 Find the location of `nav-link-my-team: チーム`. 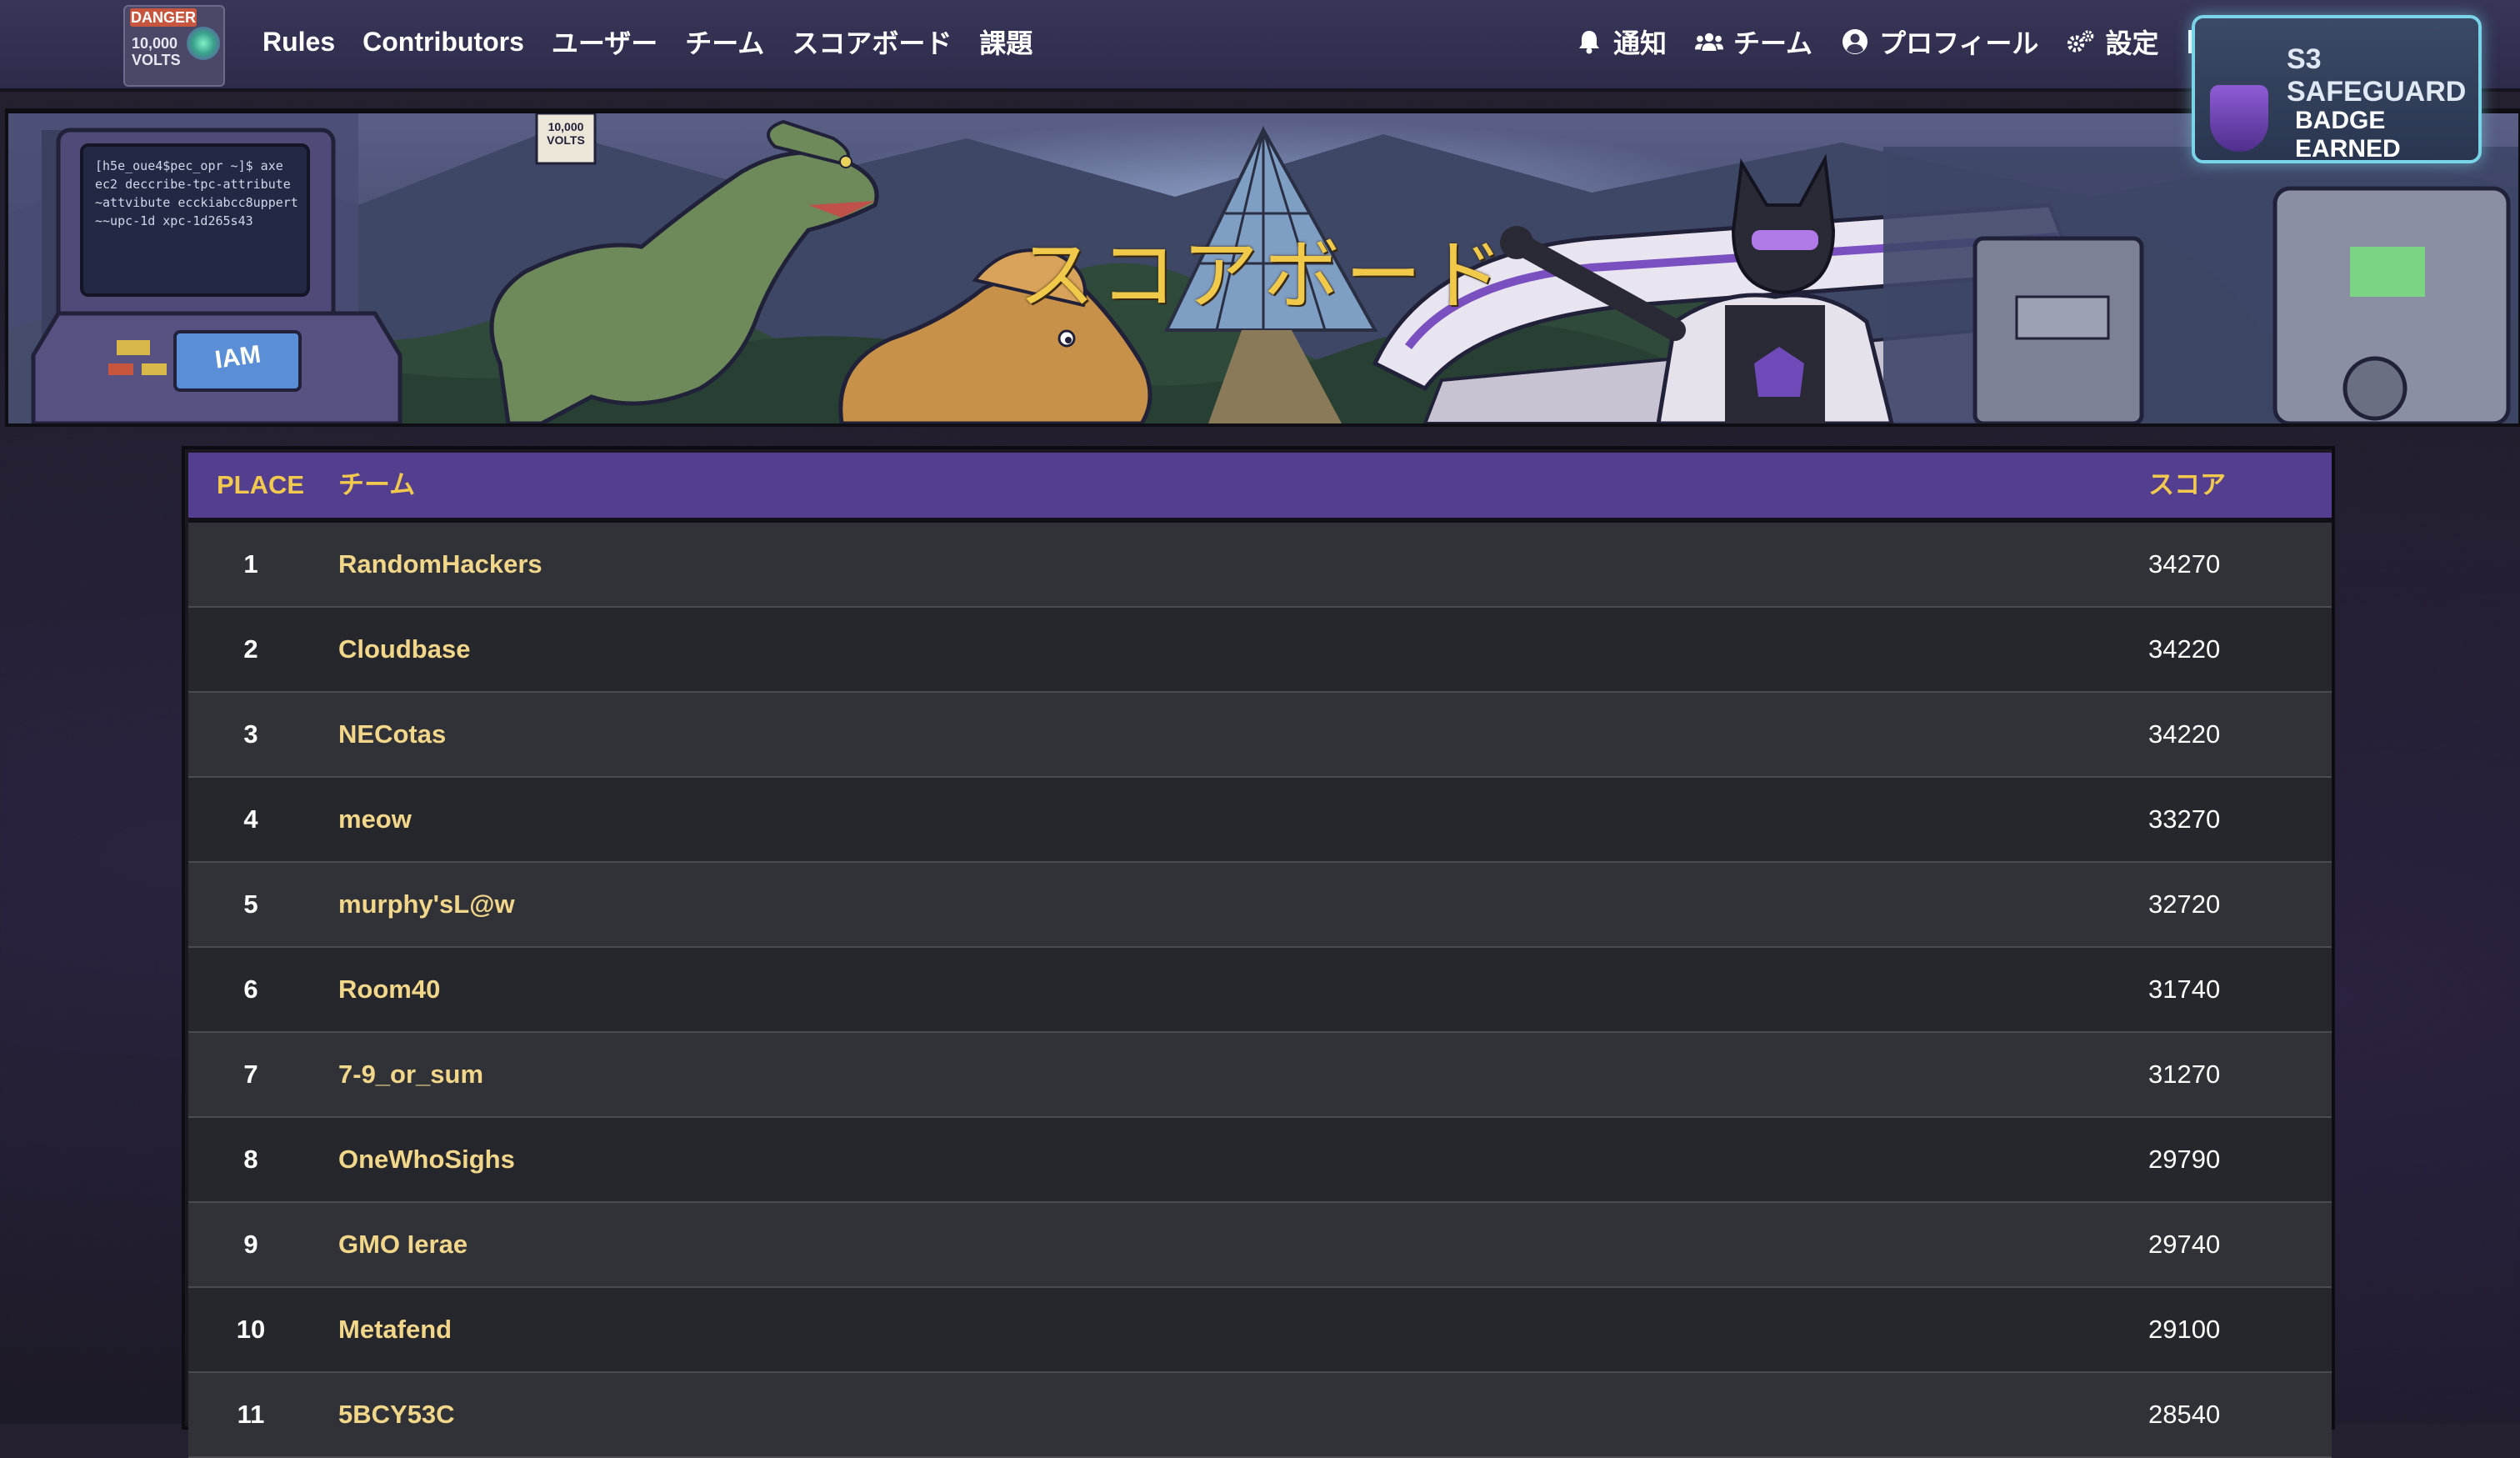

nav-link-my-team: チーム is located at coordinates (1753, 42).